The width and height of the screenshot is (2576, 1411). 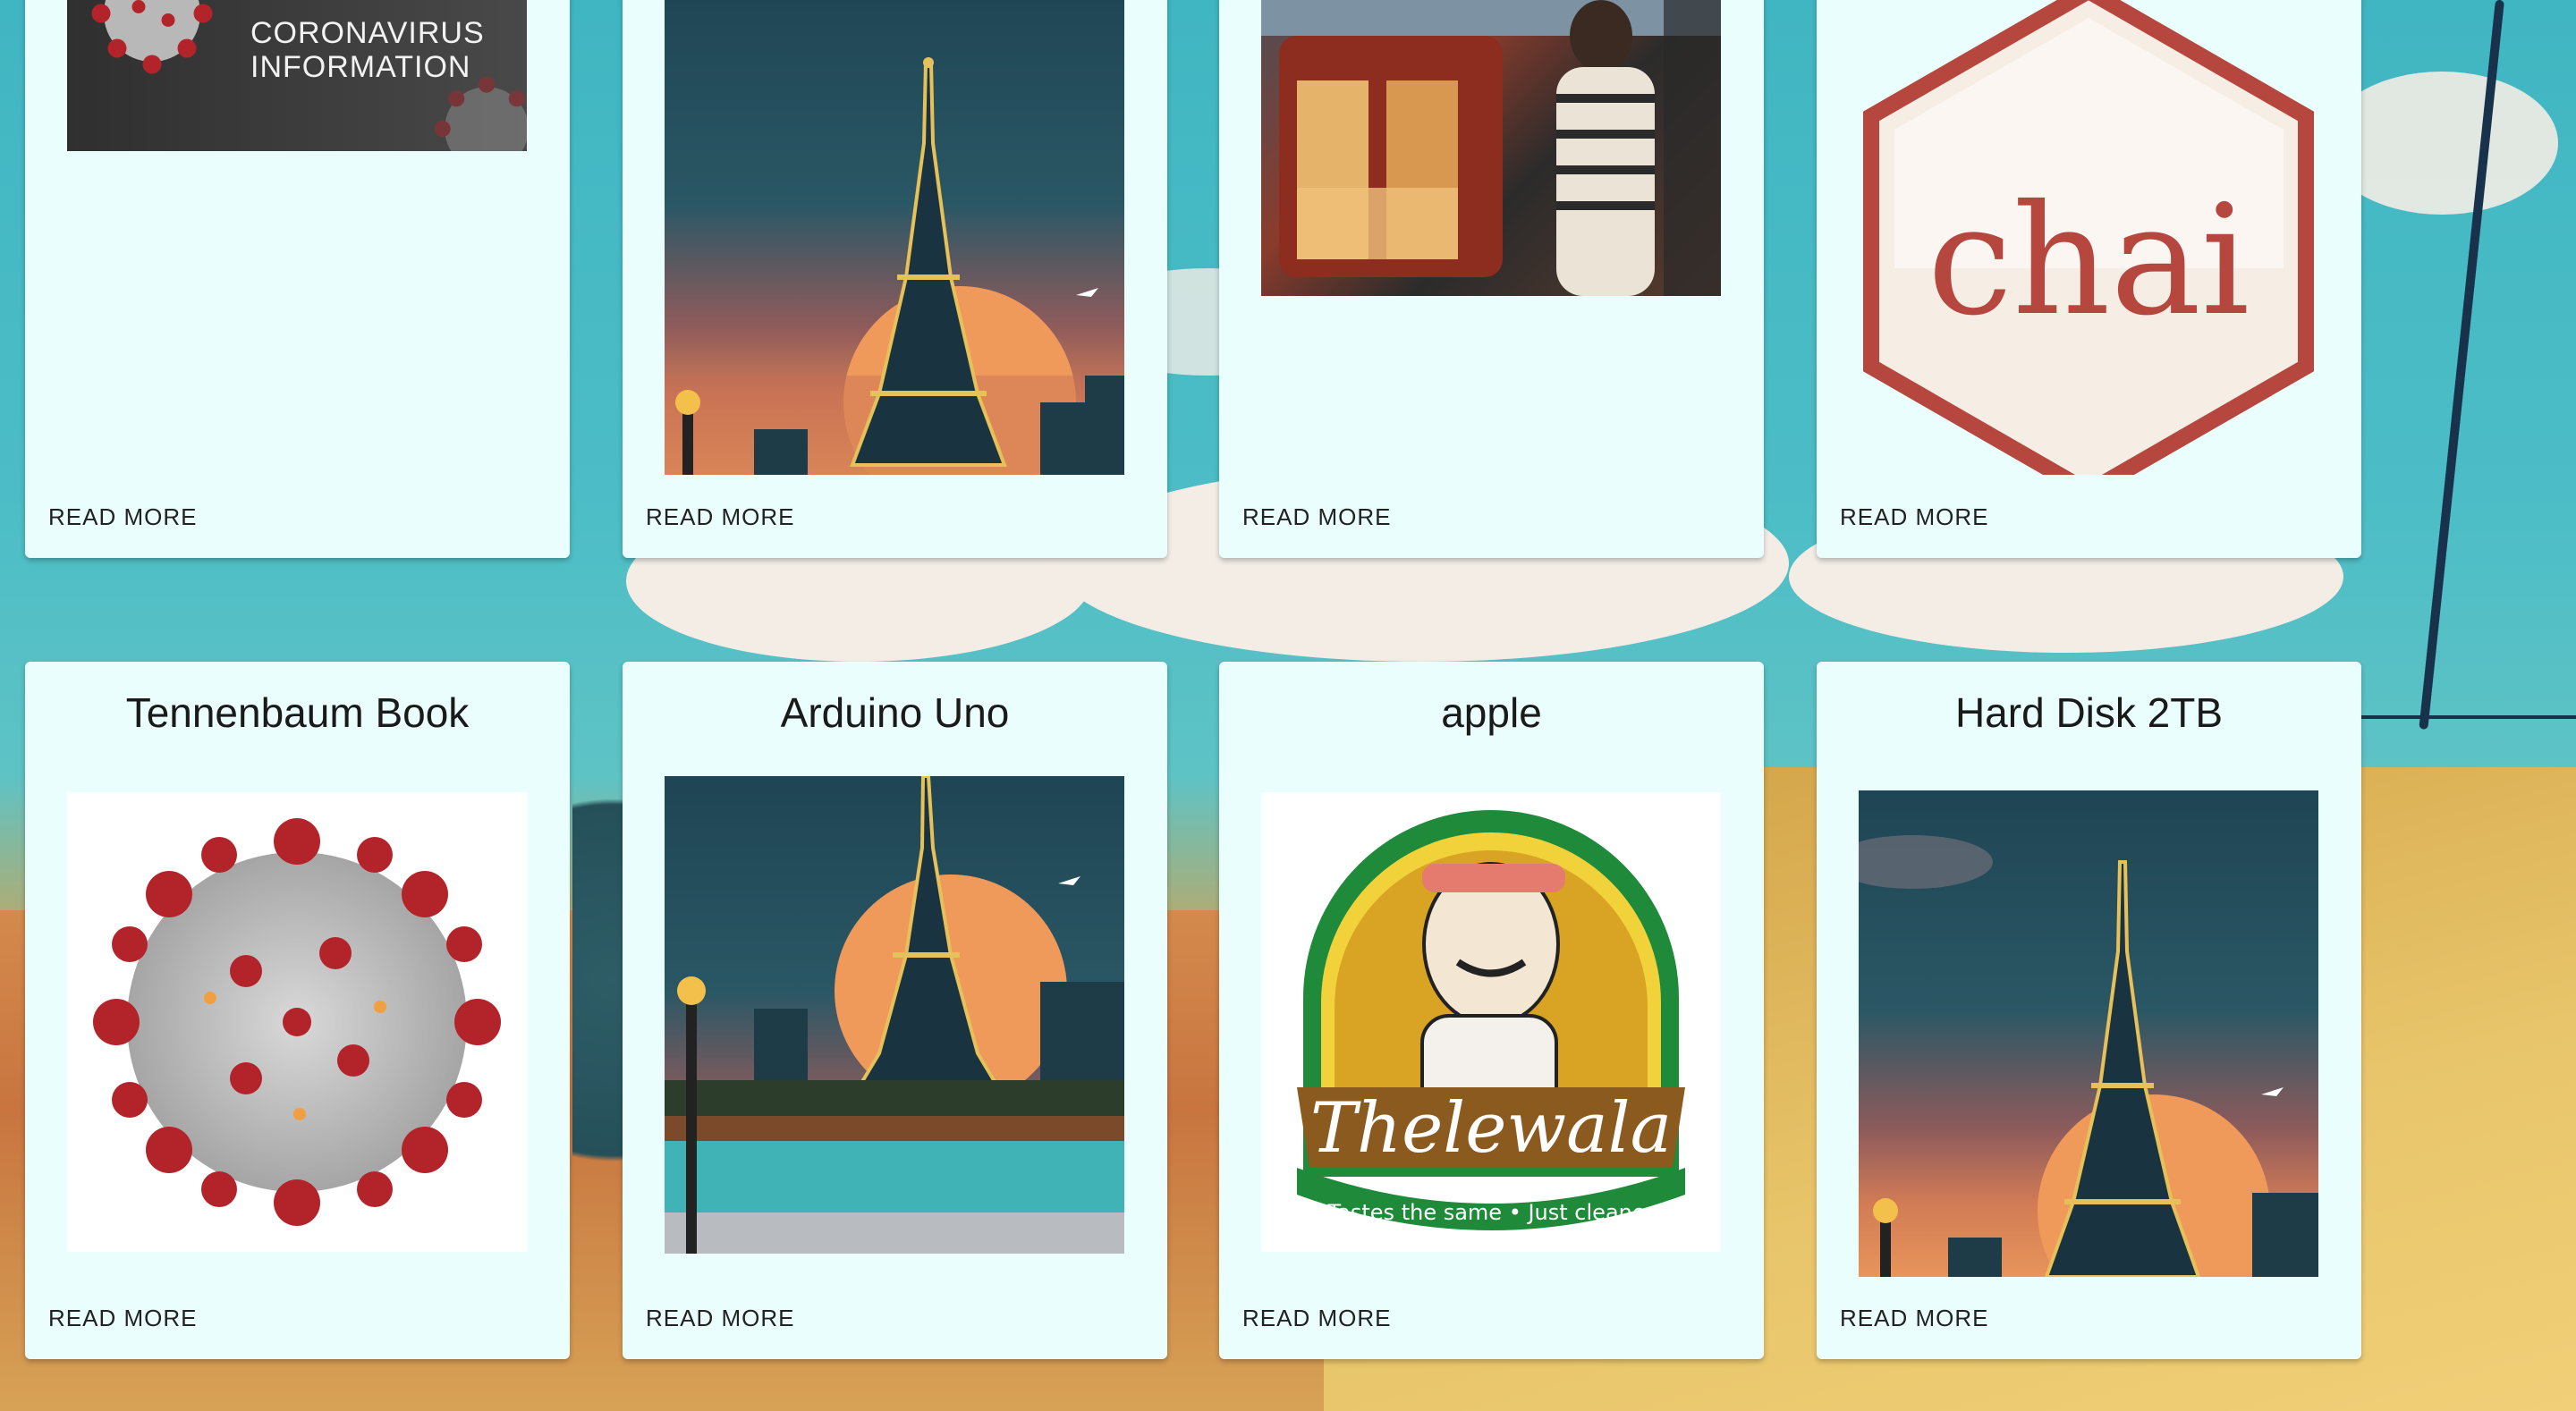 I want to click on thelewala-logo-text: Thelewala, so click(x=1491, y=1128).